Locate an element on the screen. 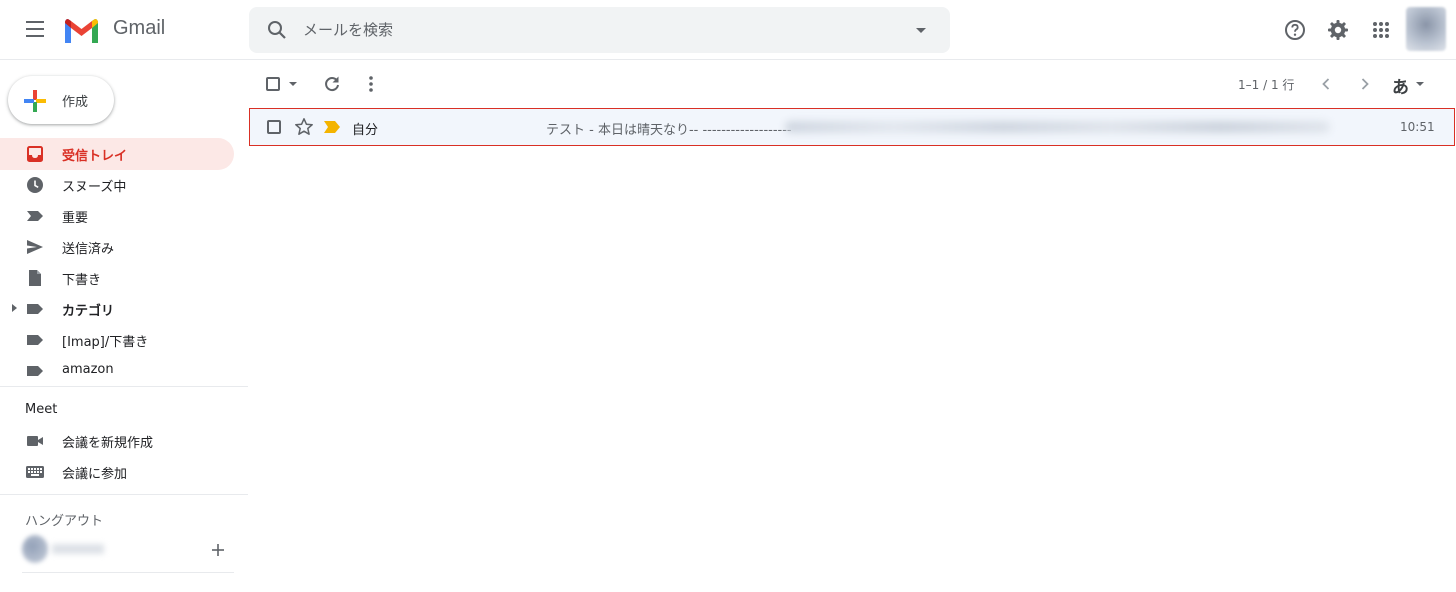 The image size is (1456, 592). main-menu-button is located at coordinates (35, 30).